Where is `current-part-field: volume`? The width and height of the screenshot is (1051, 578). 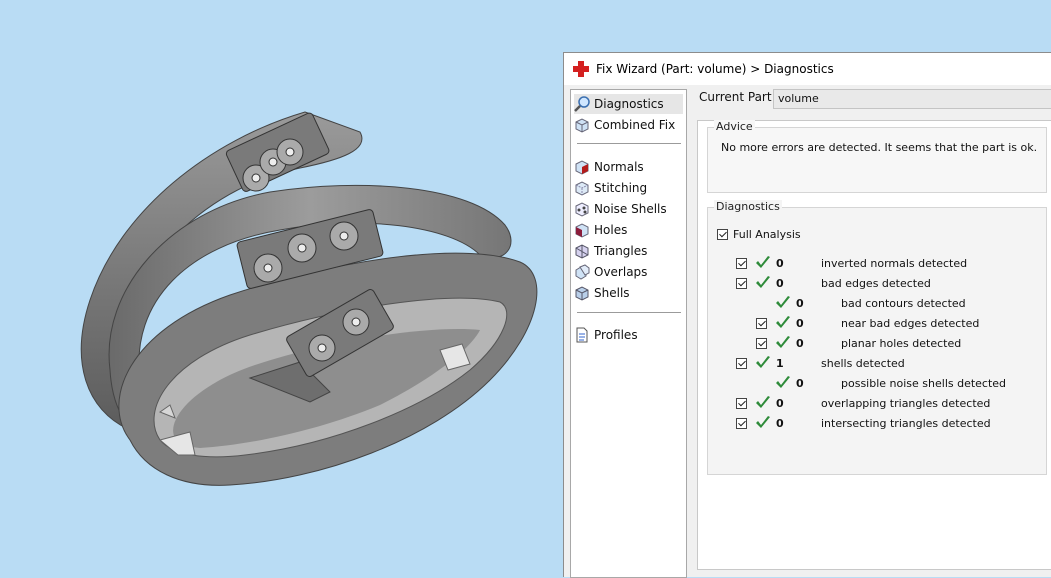
current-part-field: volume is located at coordinates (912, 99).